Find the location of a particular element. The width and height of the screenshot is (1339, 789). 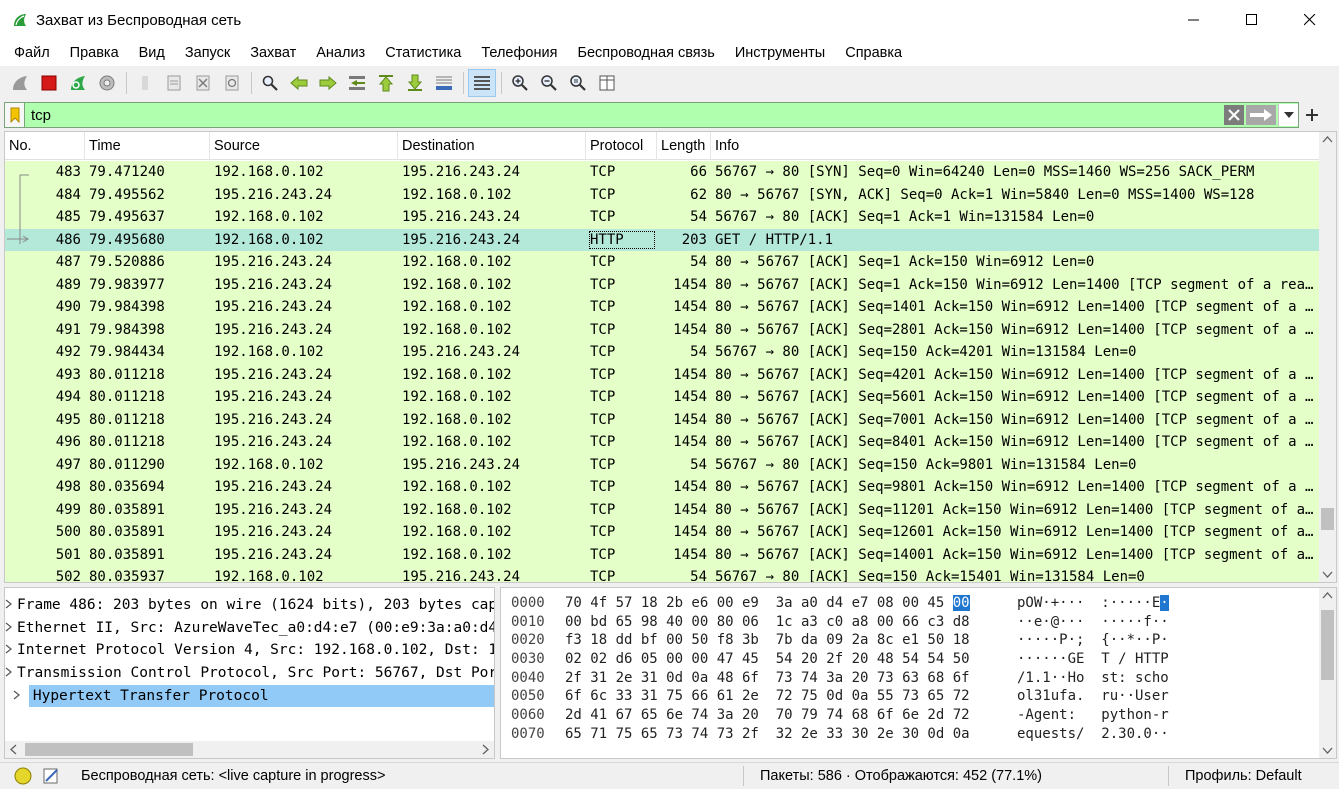

go-first-packet-button is located at coordinates (386, 83).